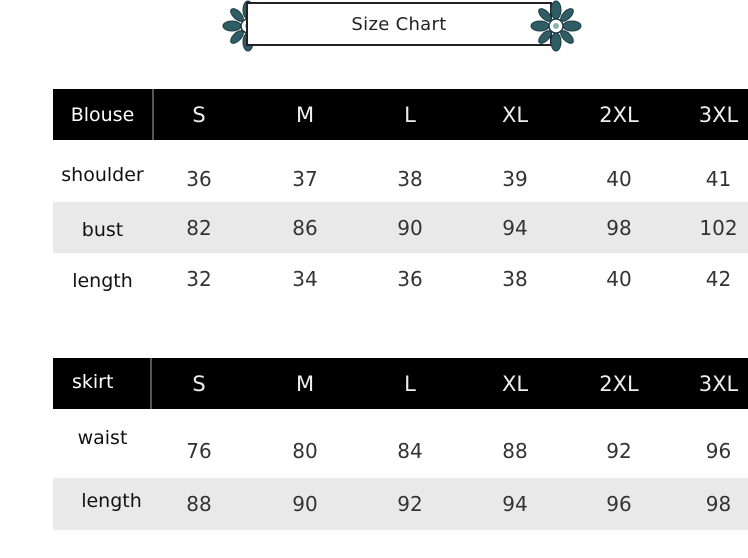  What do you see at coordinates (102, 229) in the screenshot?
I see `row-label: bust` at bounding box center [102, 229].